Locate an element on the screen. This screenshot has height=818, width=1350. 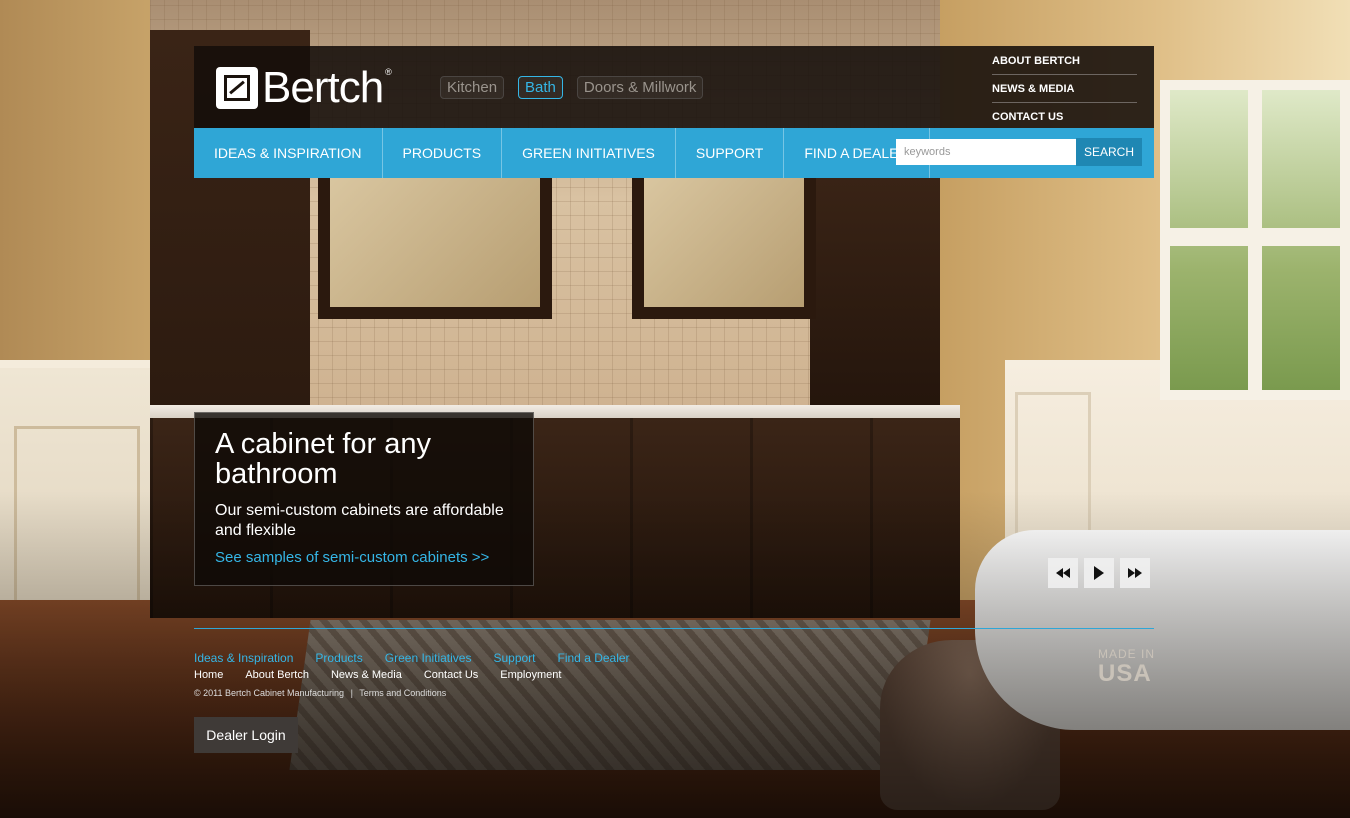
slideshow-controls is located at coordinates (1099, 573).